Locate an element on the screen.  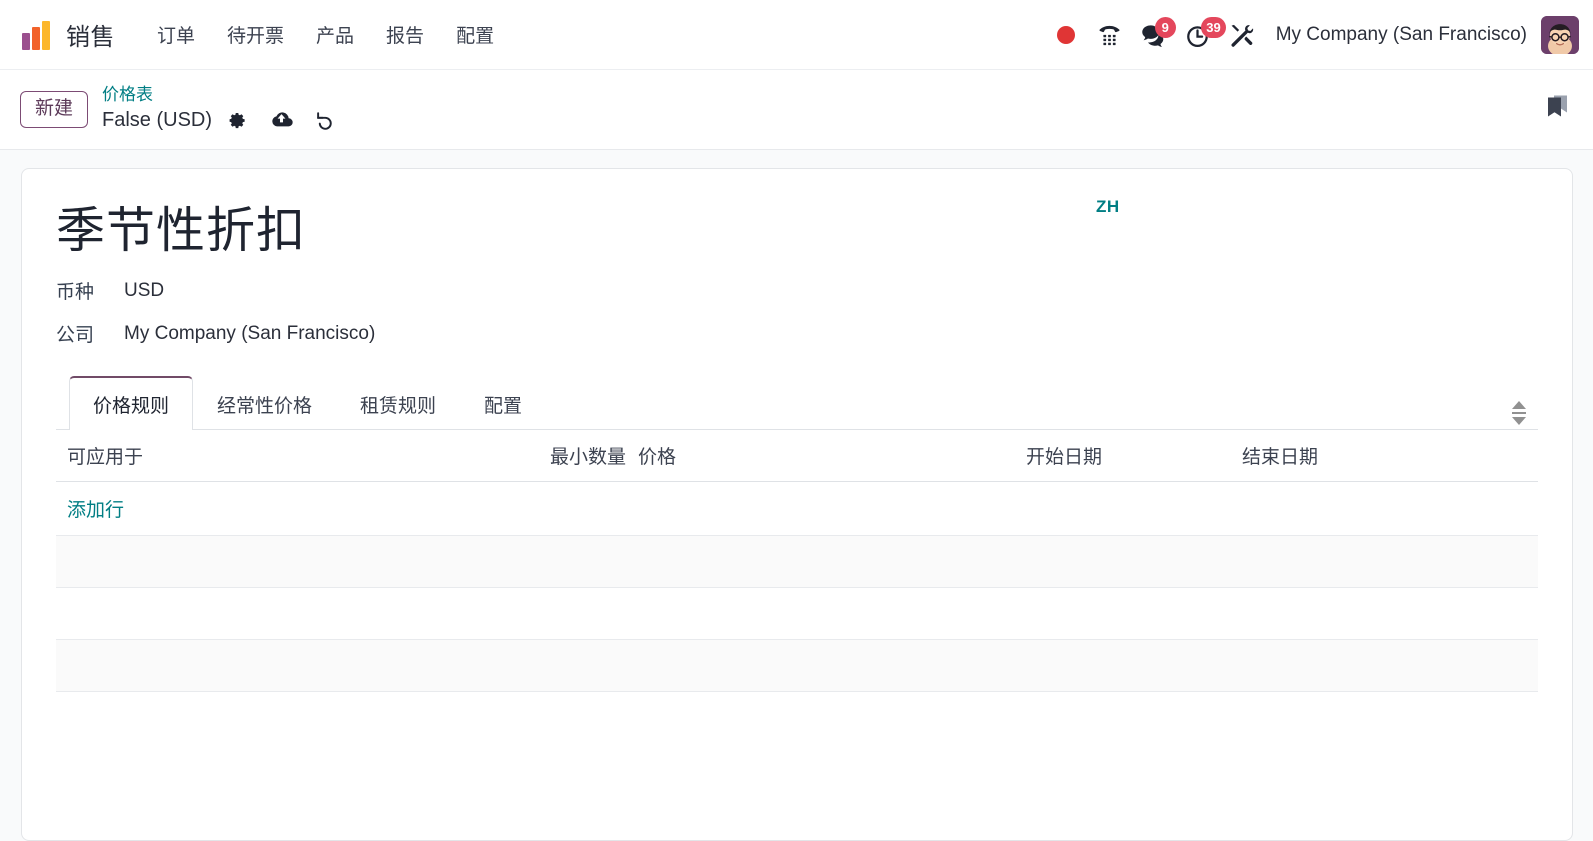
avatar is located at coordinates (1560, 35).